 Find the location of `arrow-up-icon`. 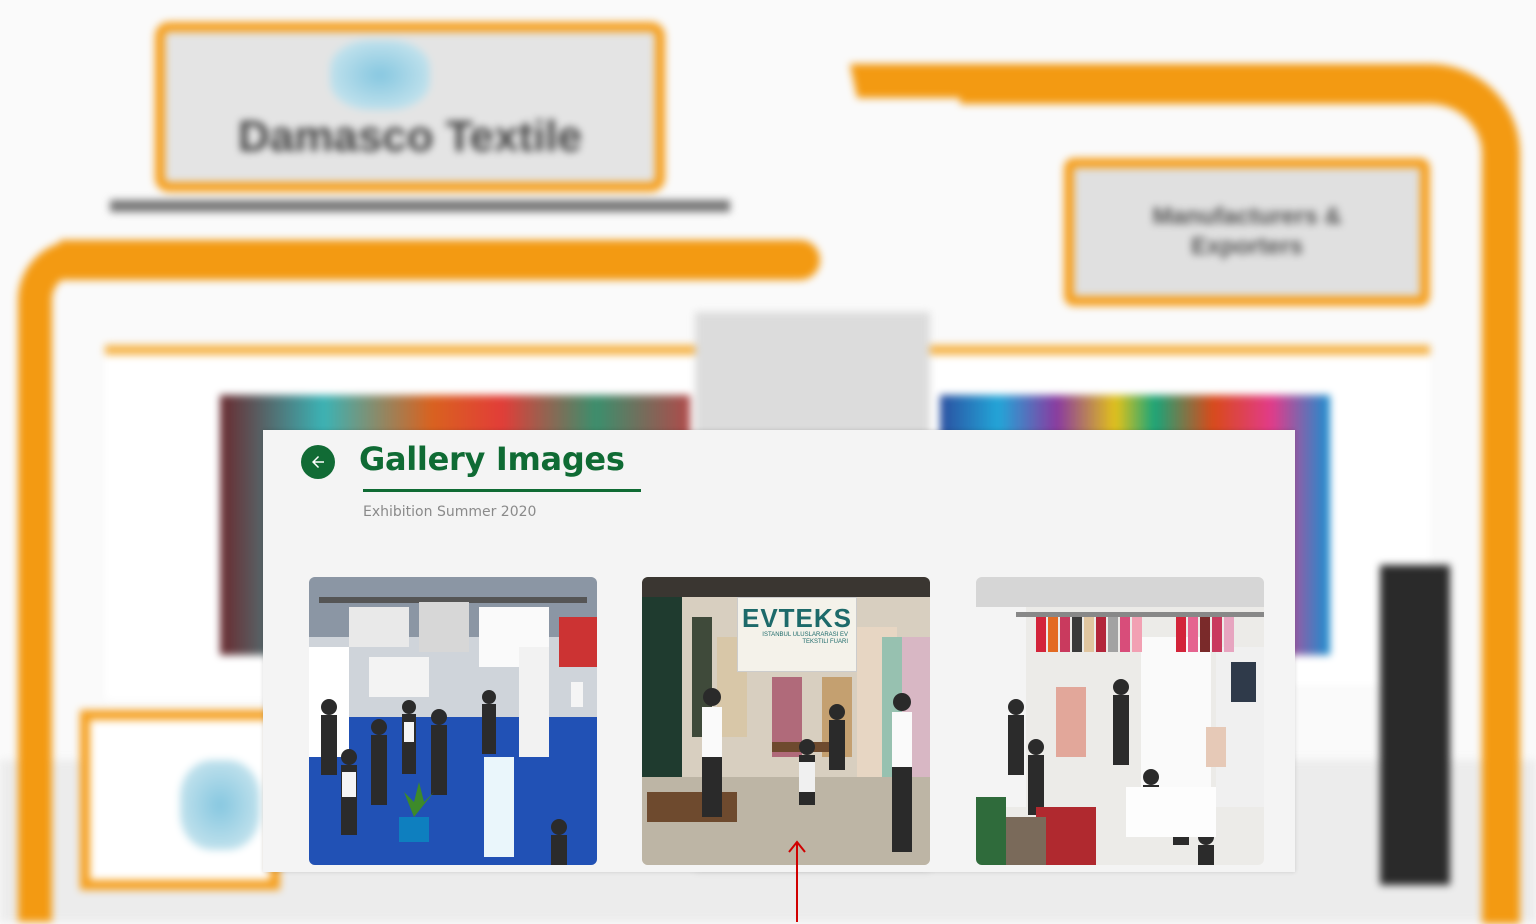

arrow-up-icon is located at coordinates (797, 881).